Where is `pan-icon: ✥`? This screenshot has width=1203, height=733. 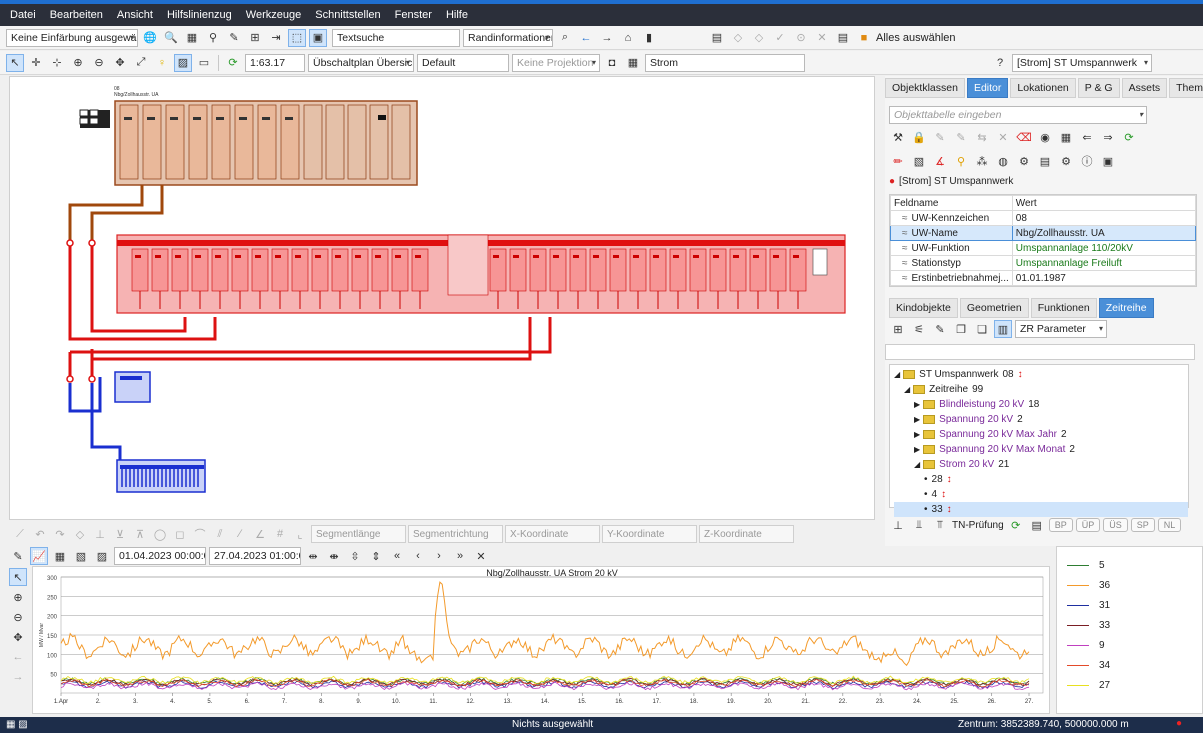 pan-icon: ✥ is located at coordinates (120, 63).